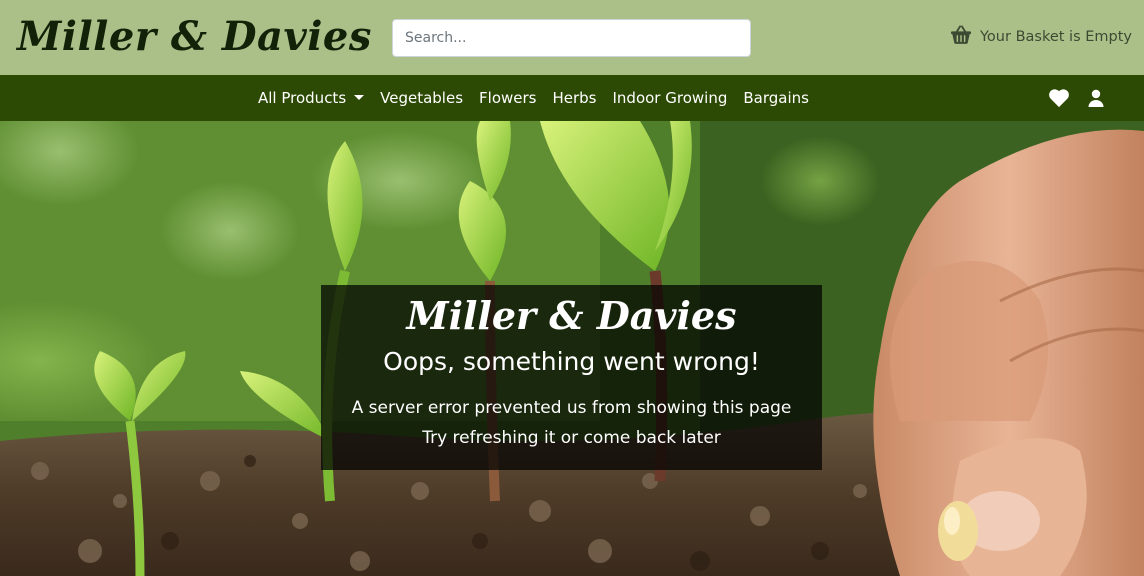 This screenshot has width=1144, height=576. What do you see at coordinates (507, 98) in the screenshot?
I see `nav-flowers: Flowers` at bounding box center [507, 98].